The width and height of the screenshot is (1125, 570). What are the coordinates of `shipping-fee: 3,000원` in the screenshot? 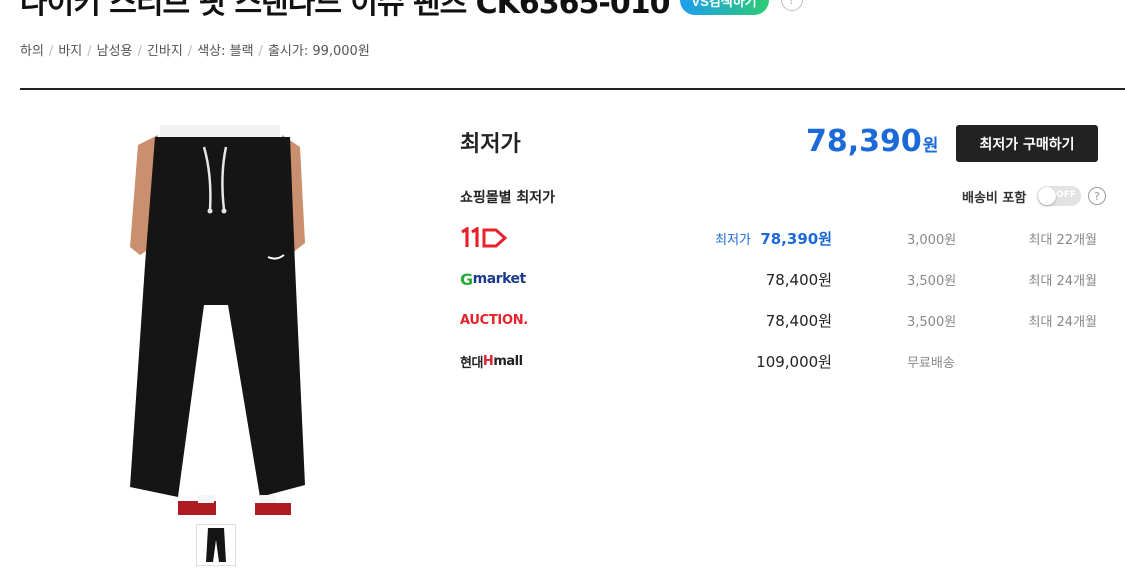 It's located at (932, 240).